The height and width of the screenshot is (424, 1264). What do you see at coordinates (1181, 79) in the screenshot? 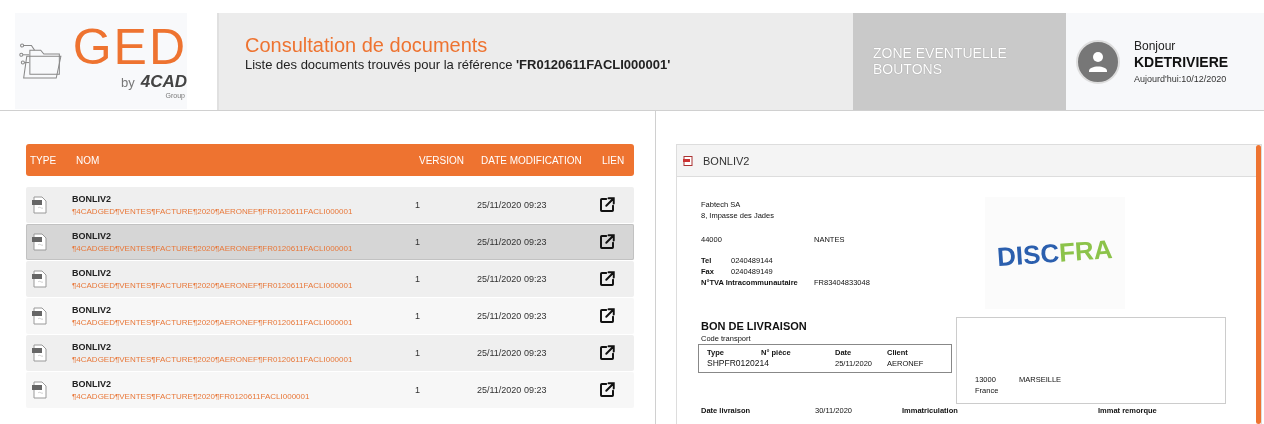
I see `current-date: Aujourd'hui:10/12/2020` at bounding box center [1181, 79].